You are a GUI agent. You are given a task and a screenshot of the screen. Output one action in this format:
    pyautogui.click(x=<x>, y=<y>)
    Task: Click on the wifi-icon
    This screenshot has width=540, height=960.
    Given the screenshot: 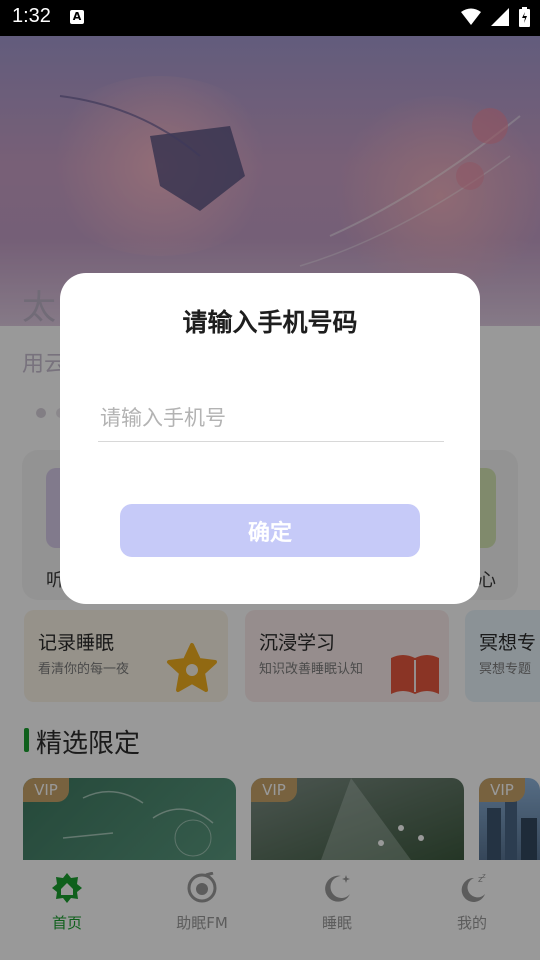 What is the action you would take?
    pyautogui.click(x=471, y=16)
    